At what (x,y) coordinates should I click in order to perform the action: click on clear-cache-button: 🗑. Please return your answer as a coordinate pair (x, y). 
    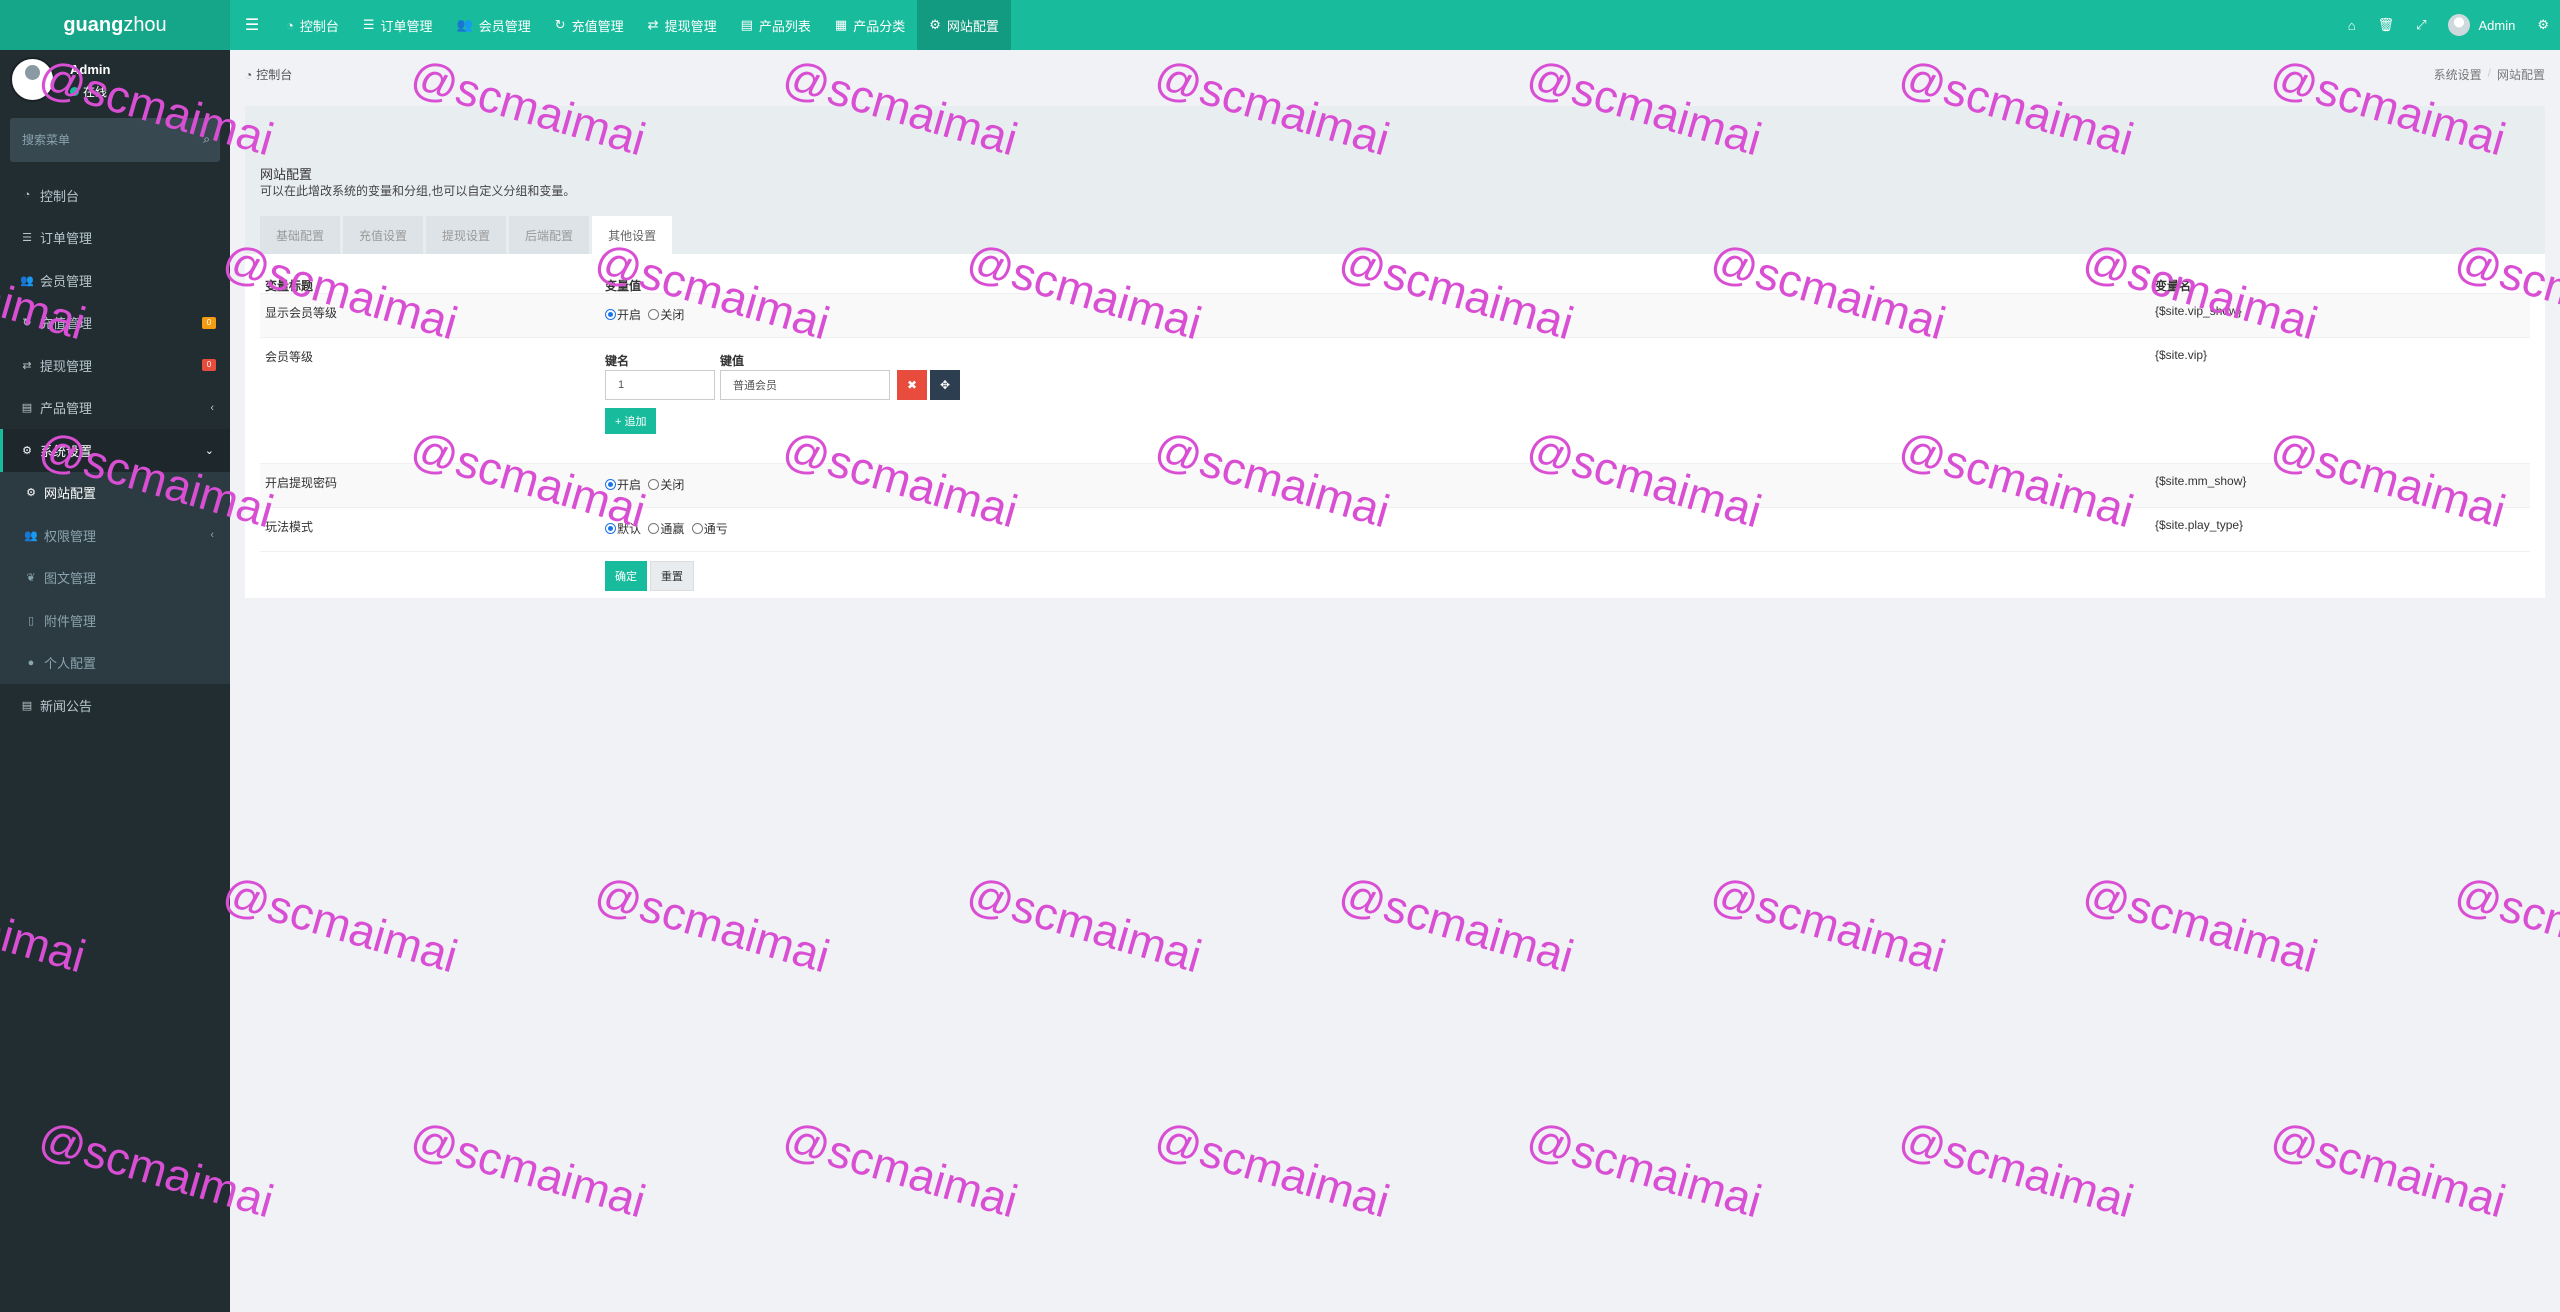
    Looking at the image, I should click on (2386, 25).